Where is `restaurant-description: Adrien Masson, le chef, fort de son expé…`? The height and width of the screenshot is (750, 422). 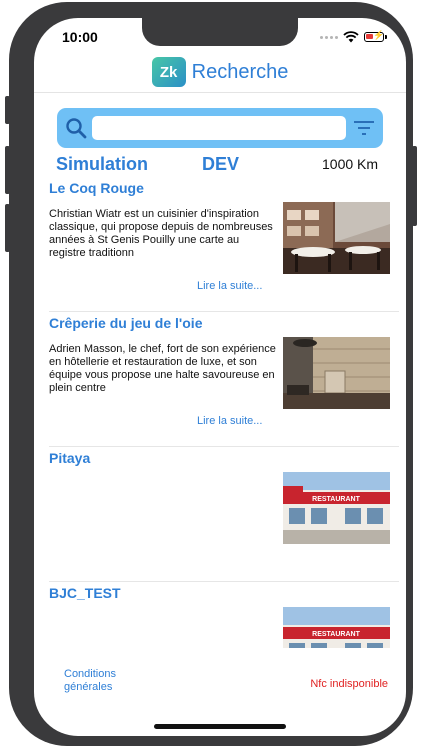 restaurant-description: Adrien Masson, le chef, fort de son expé… is located at coordinates (162, 368).